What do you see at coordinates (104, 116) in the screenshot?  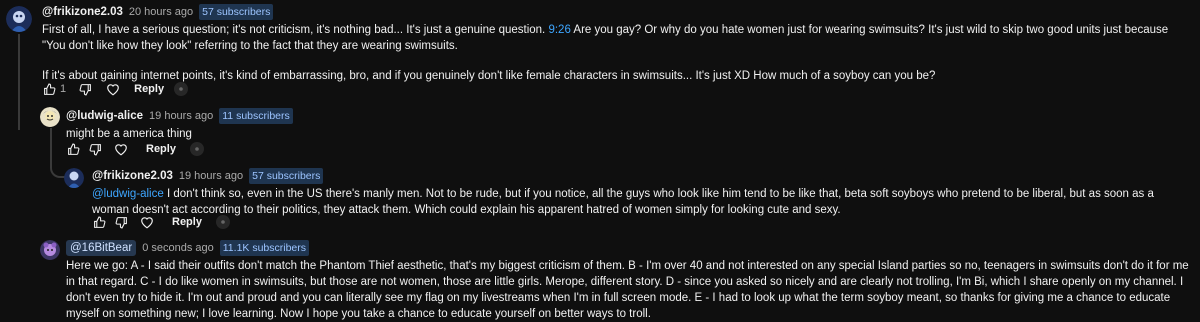 I see `comment-author: @ludwig-alice` at bounding box center [104, 116].